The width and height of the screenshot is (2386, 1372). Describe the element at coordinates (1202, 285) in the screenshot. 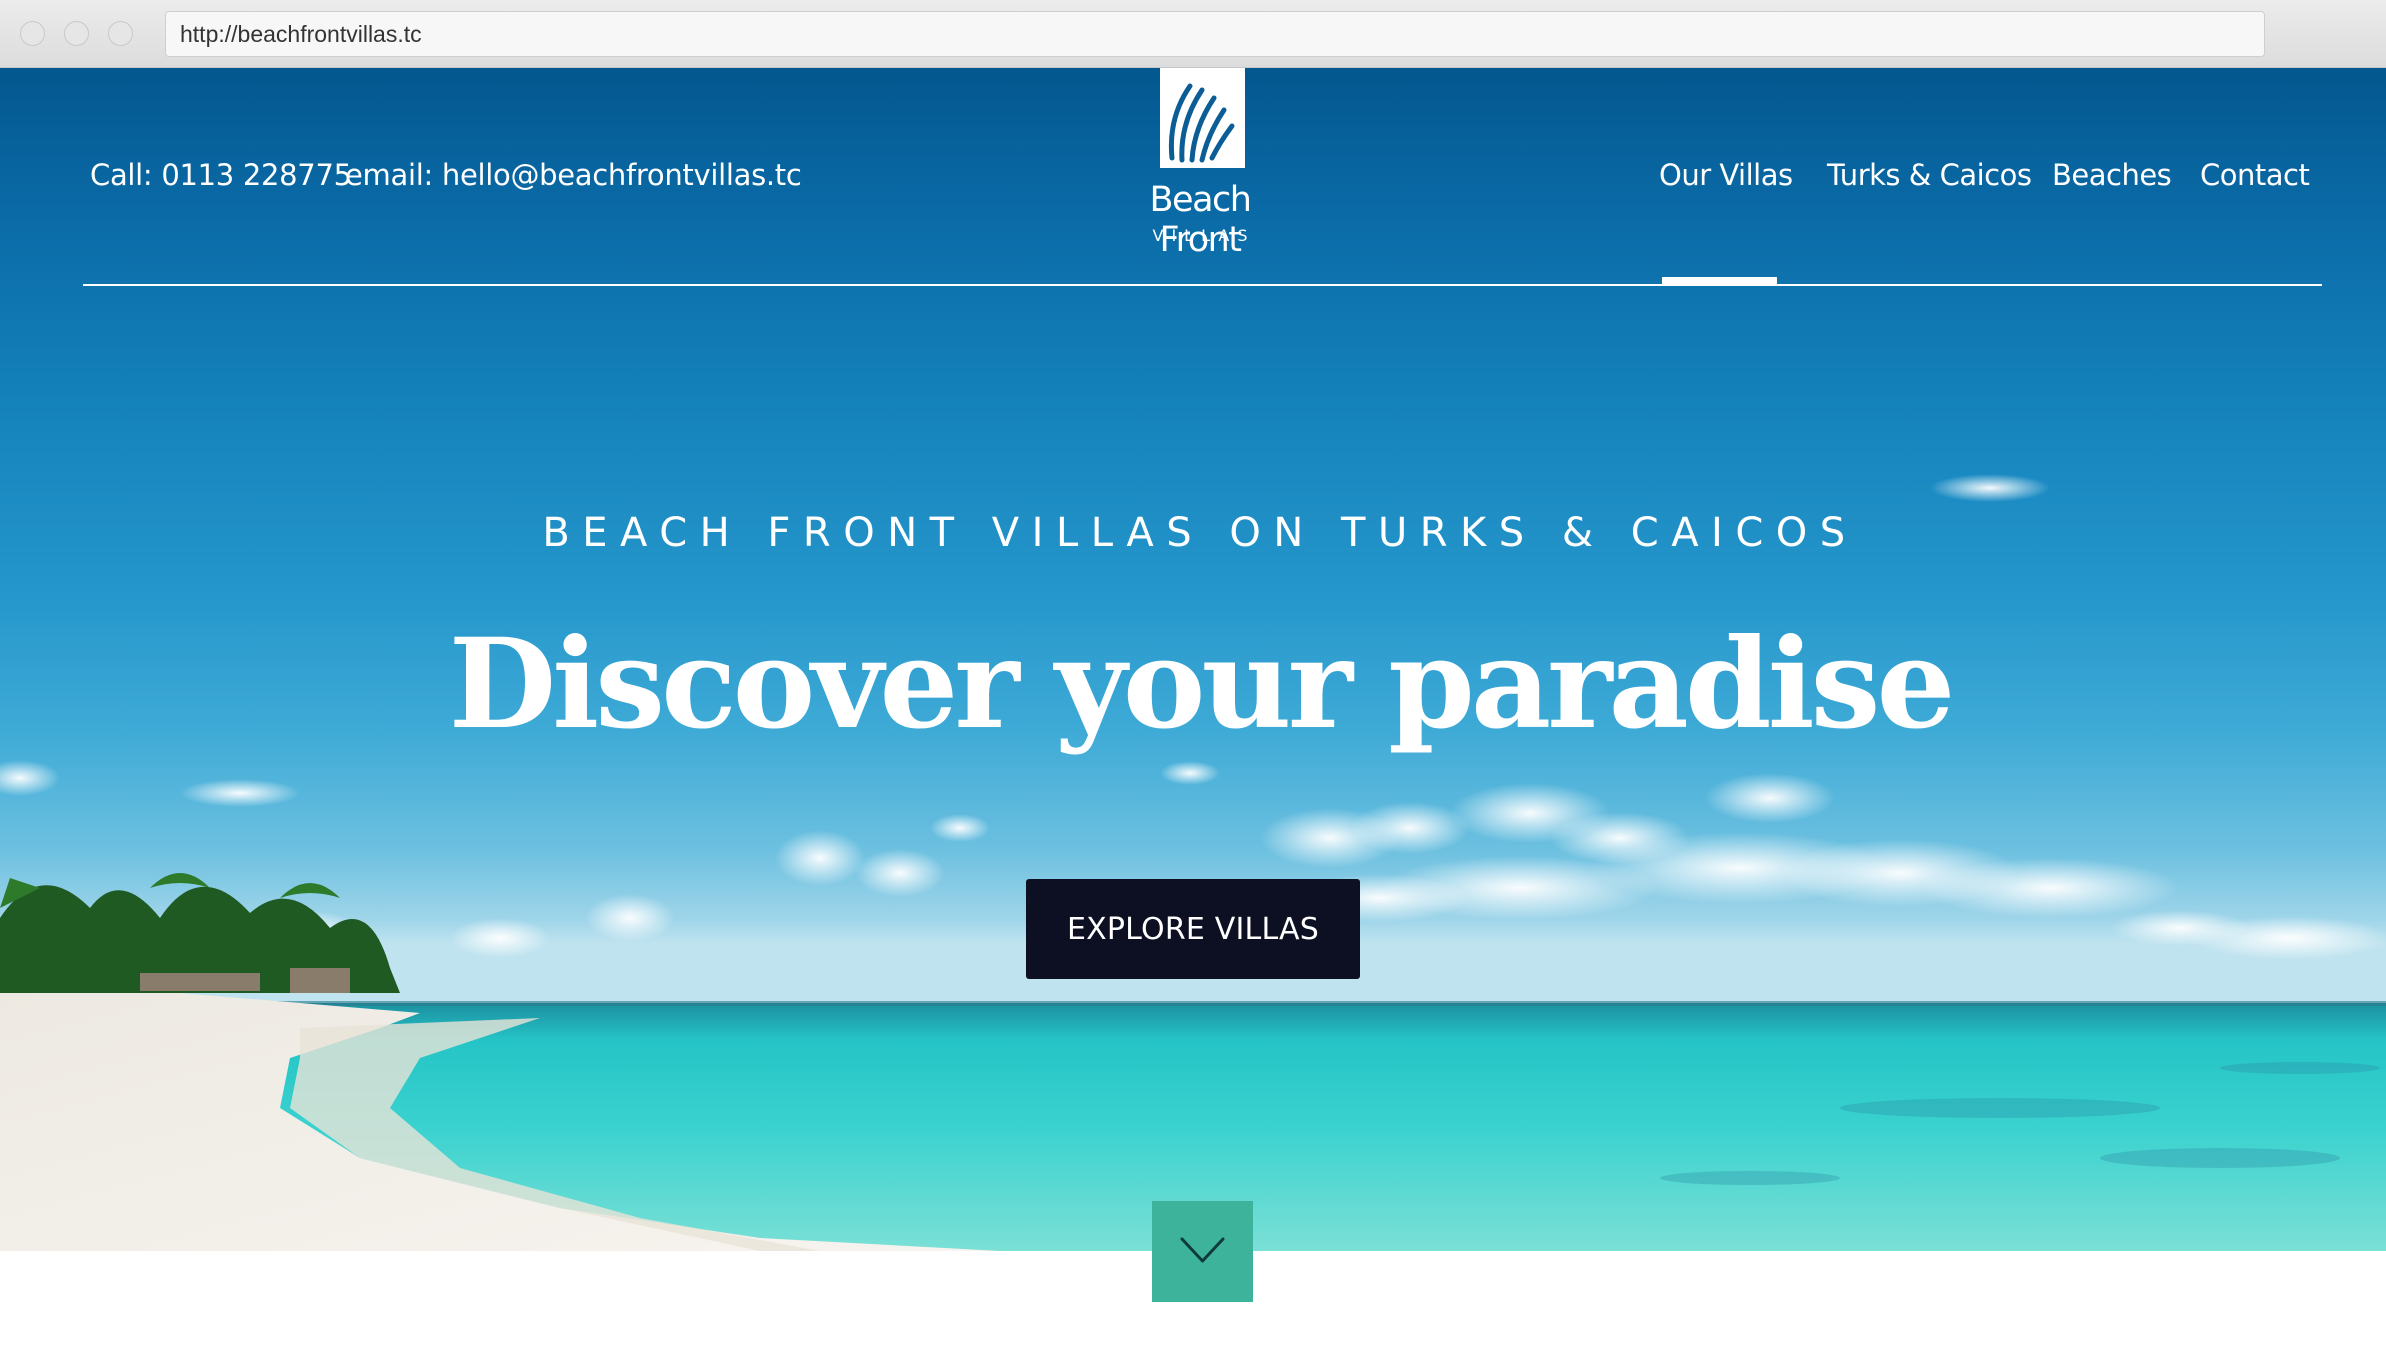

I see `header-divider` at that location.